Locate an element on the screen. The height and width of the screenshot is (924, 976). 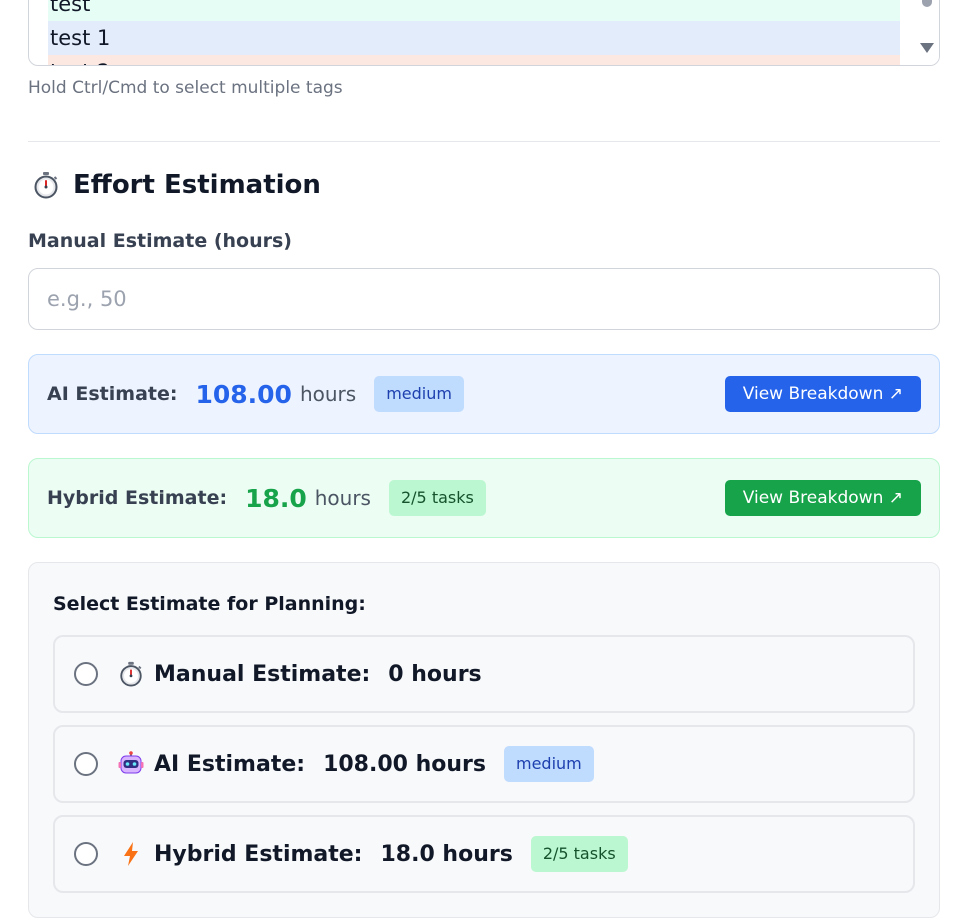
tag-select-hint: Hold Ctrl/Cmd to select multiple tags is located at coordinates (185, 88).